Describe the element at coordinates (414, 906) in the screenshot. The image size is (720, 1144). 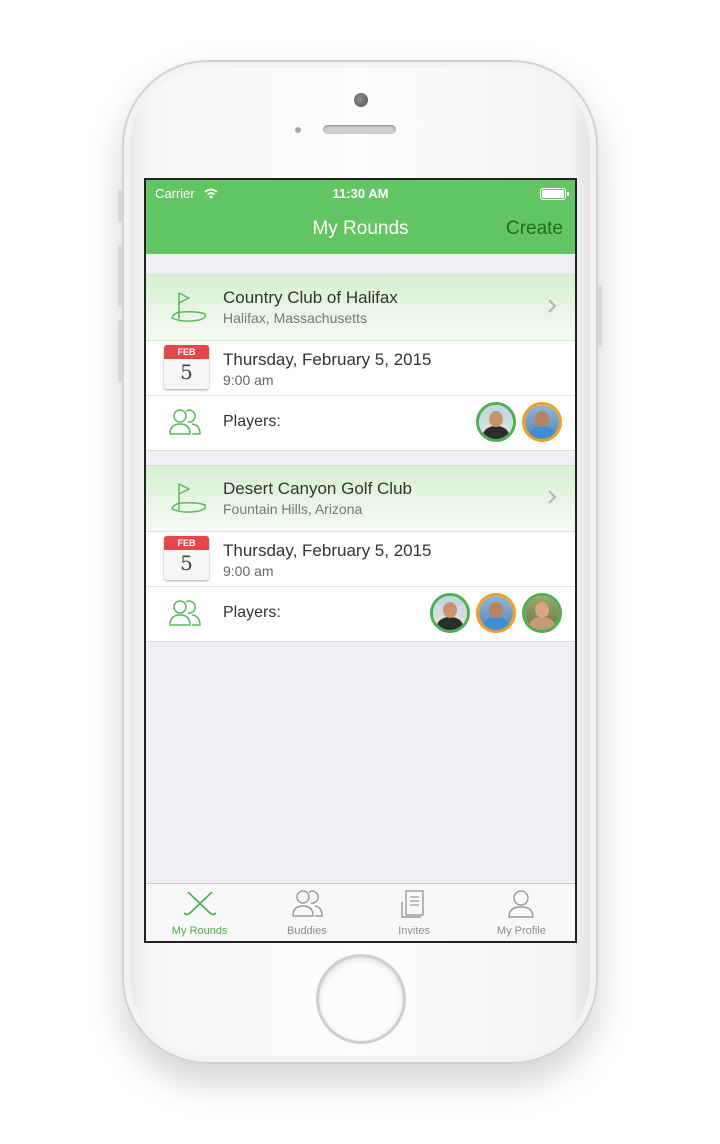
I see `invites-icon` at that location.